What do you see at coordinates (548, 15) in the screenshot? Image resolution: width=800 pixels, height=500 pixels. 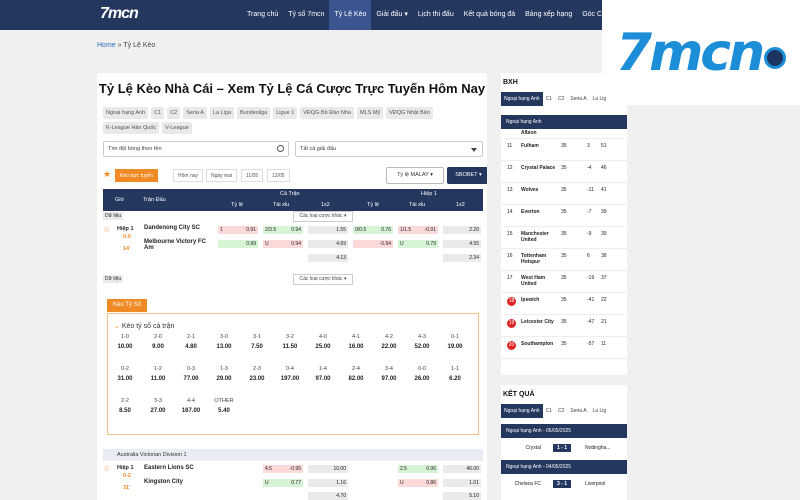 I see `nav-bang-xep-hang: Bảng xếp hạng` at bounding box center [548, 15].